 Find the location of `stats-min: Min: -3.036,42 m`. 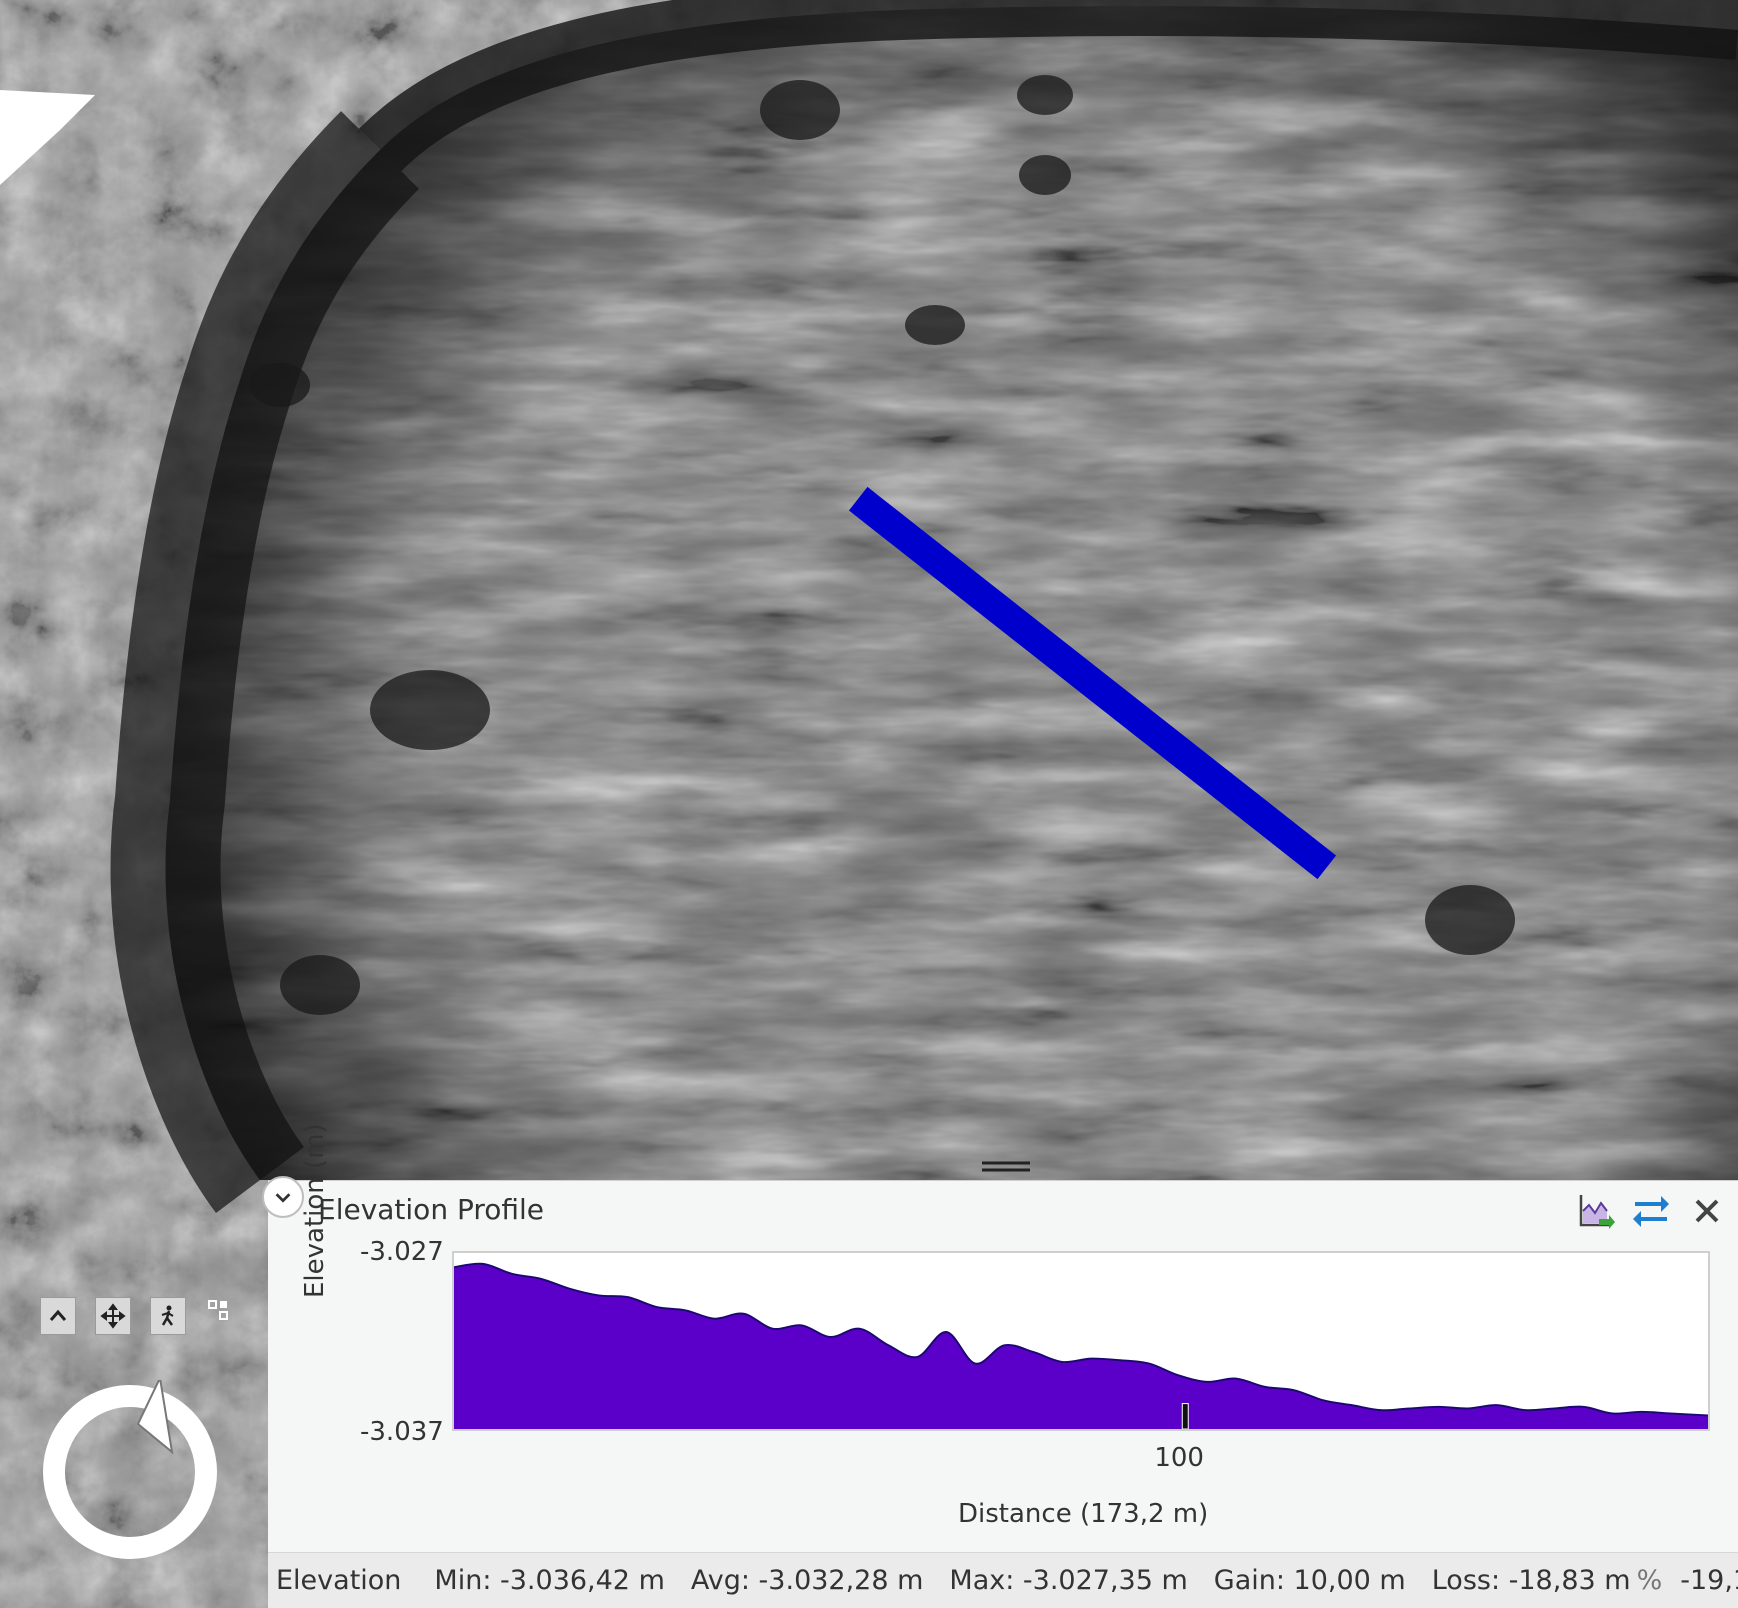

stats-min: Min: -3.036,42 m is located at coordinates (549, 1580).